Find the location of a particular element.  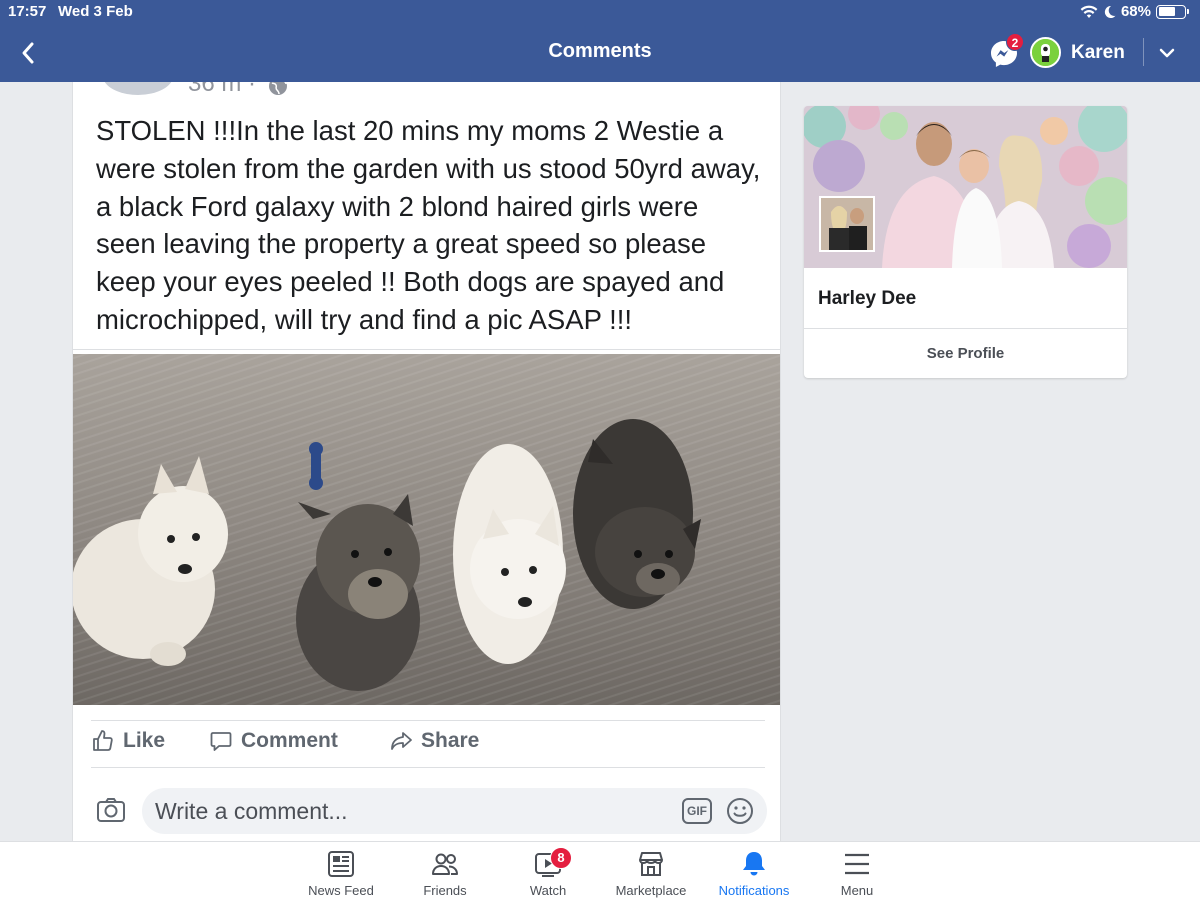

battery-percent: 68% is located at coordinates (1135, 11).